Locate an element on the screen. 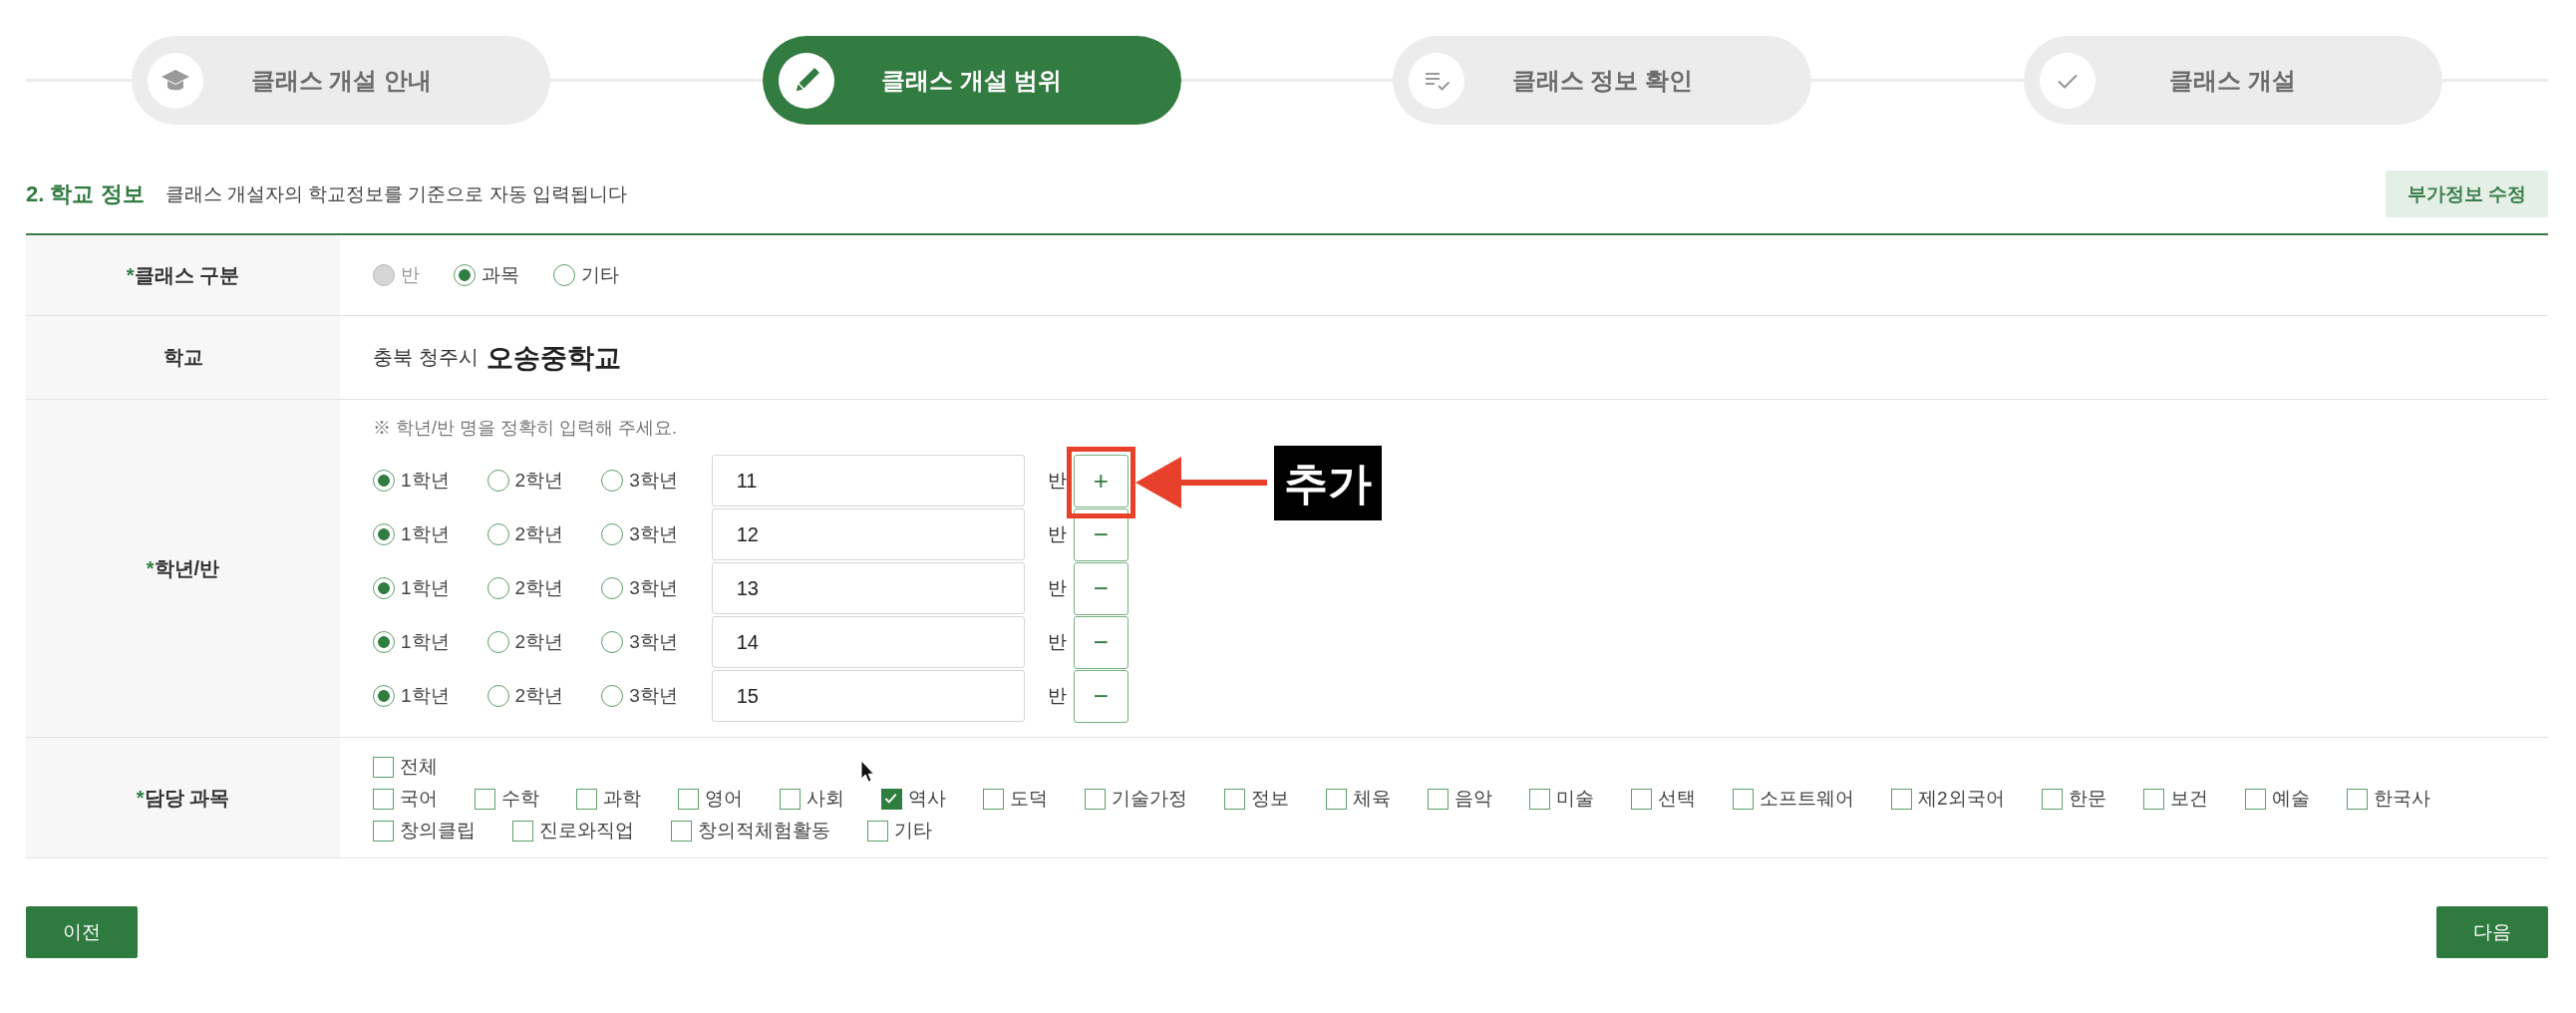 Image resolution: width=2576 pixels, height=1013 pixels. subject-checkbox: 창의적체험활동 is located at coordinates (750, 831).